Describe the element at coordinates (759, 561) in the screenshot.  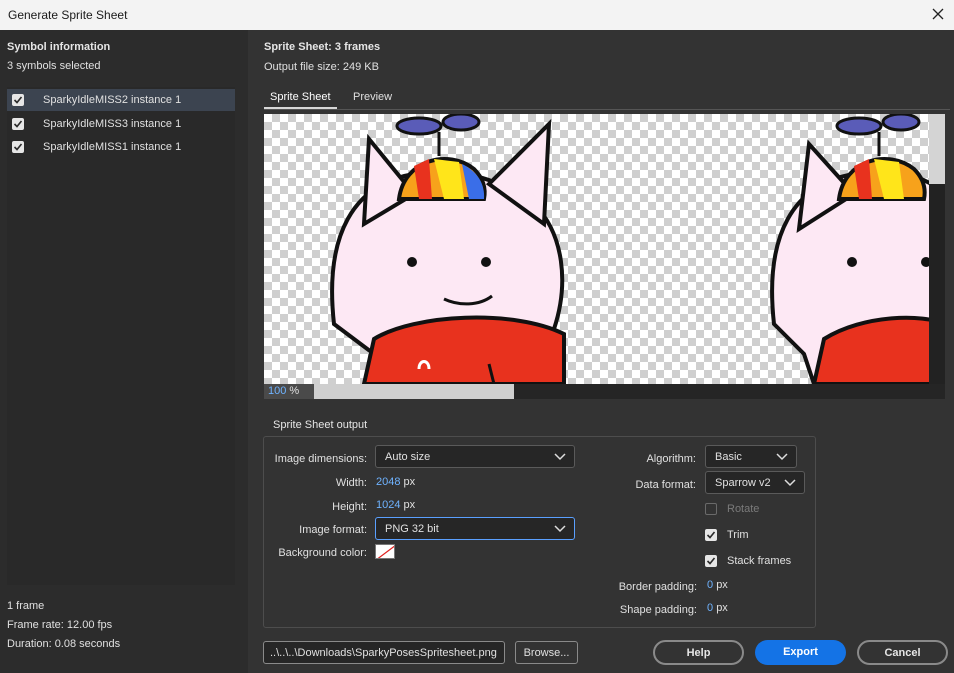
I see `stack-frames-label: Stack frames` at that location.